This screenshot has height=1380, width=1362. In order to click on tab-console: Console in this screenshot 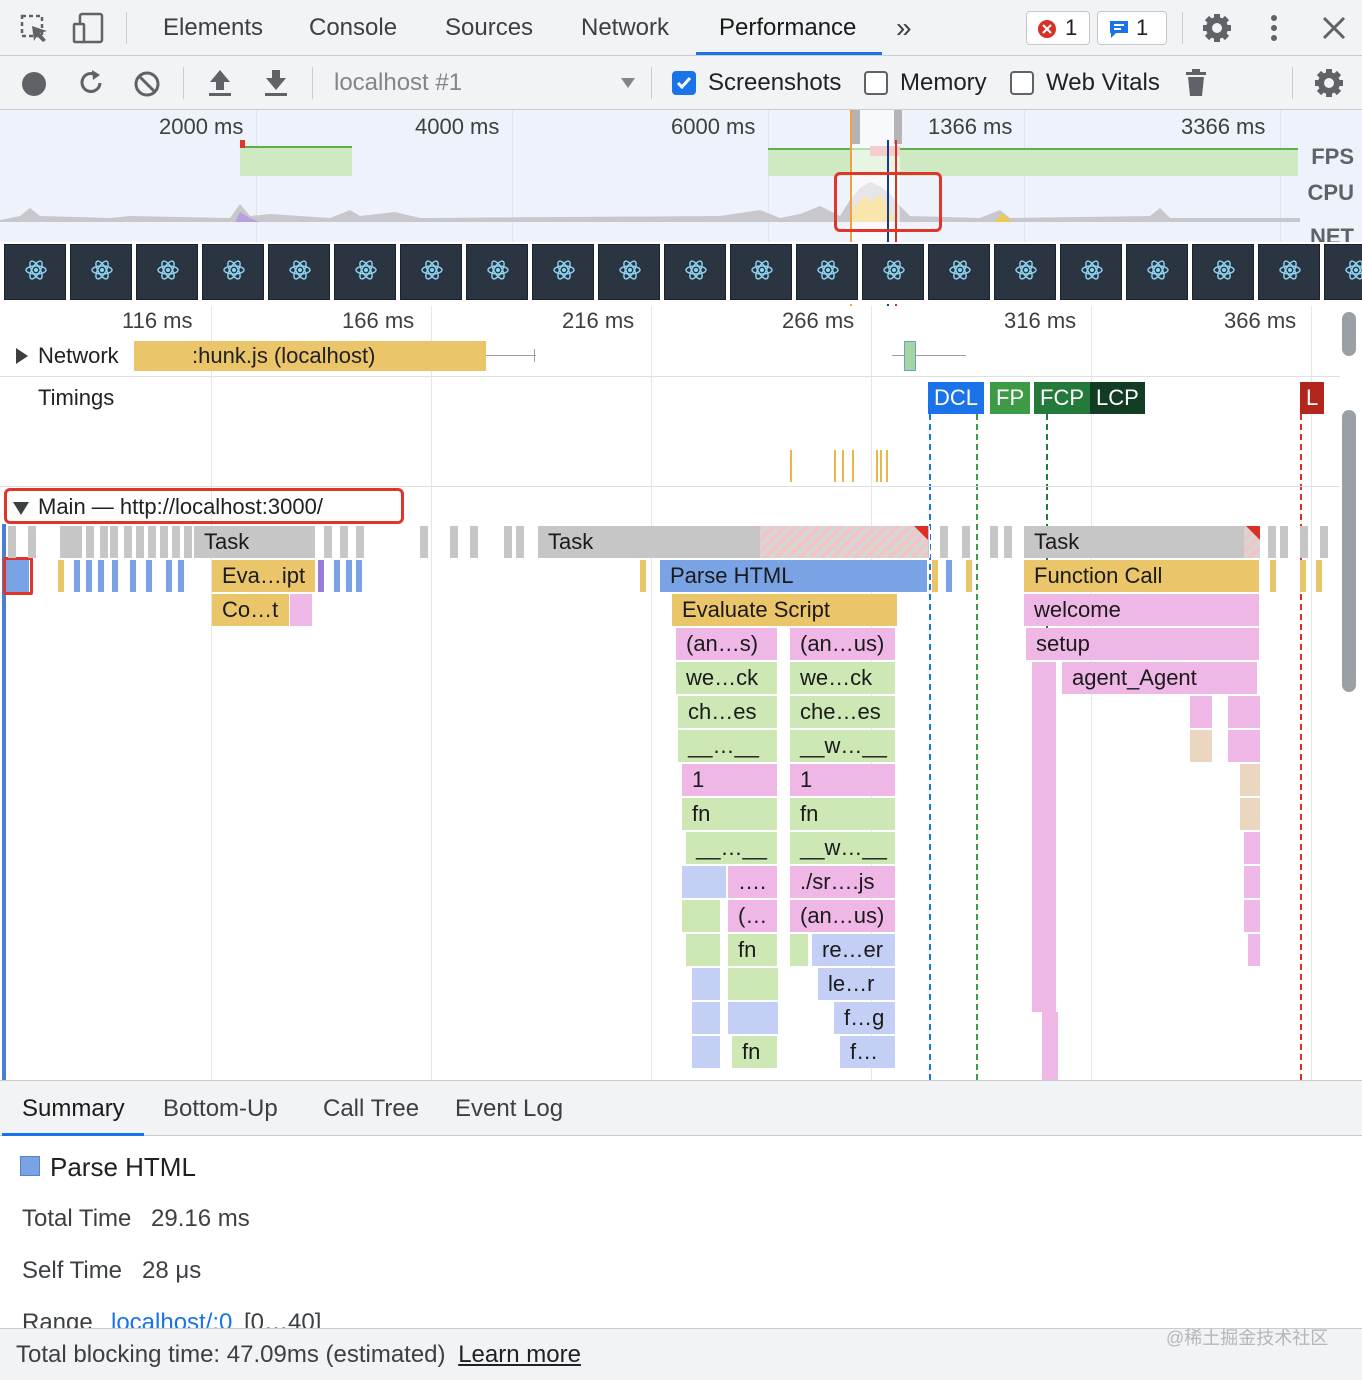, I will do `click(353, 28)`.